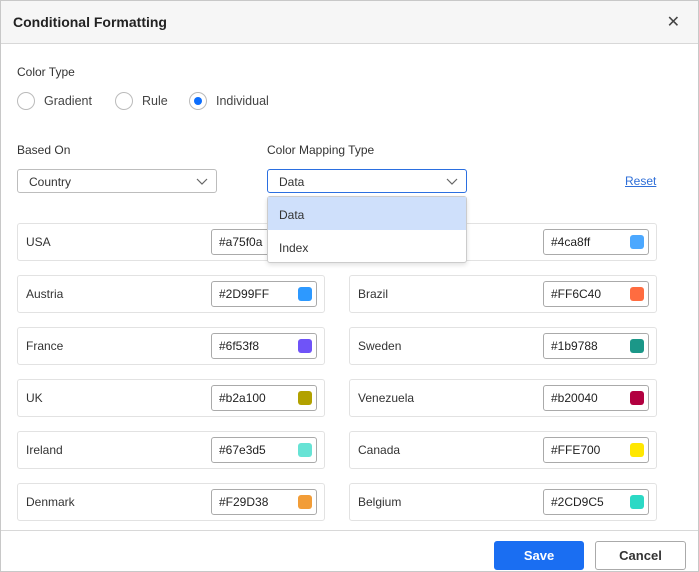 This screenshot has height=572, width=699. What do you see at coordinates (244, 502) in the screenshot?
I see `hex-value: #F29D38` at bounding box center [244, 502].